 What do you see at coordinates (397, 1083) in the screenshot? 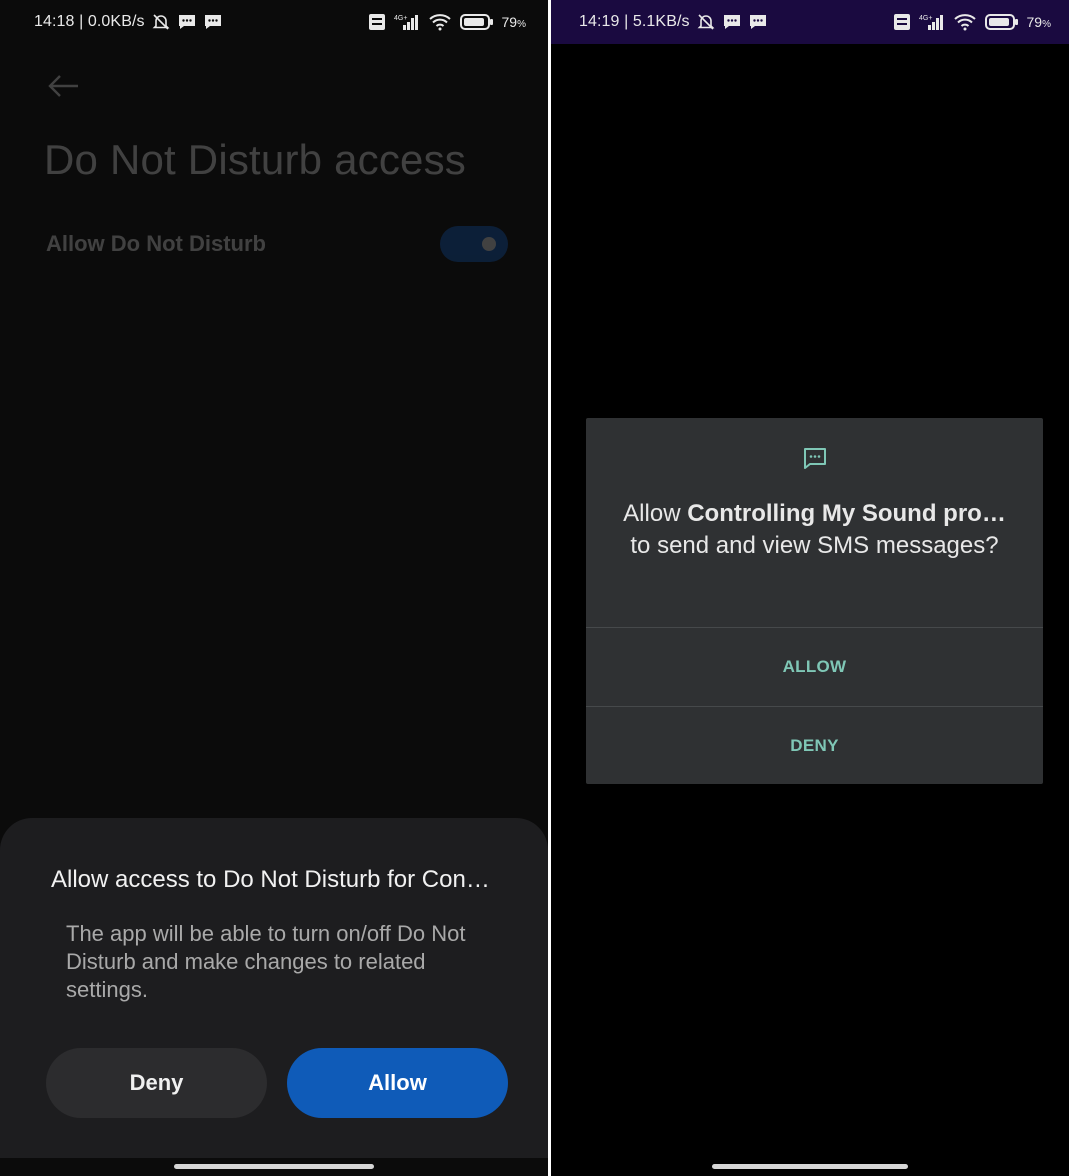
I see `allow-button: Allow` at bounding box center [397, 1083].